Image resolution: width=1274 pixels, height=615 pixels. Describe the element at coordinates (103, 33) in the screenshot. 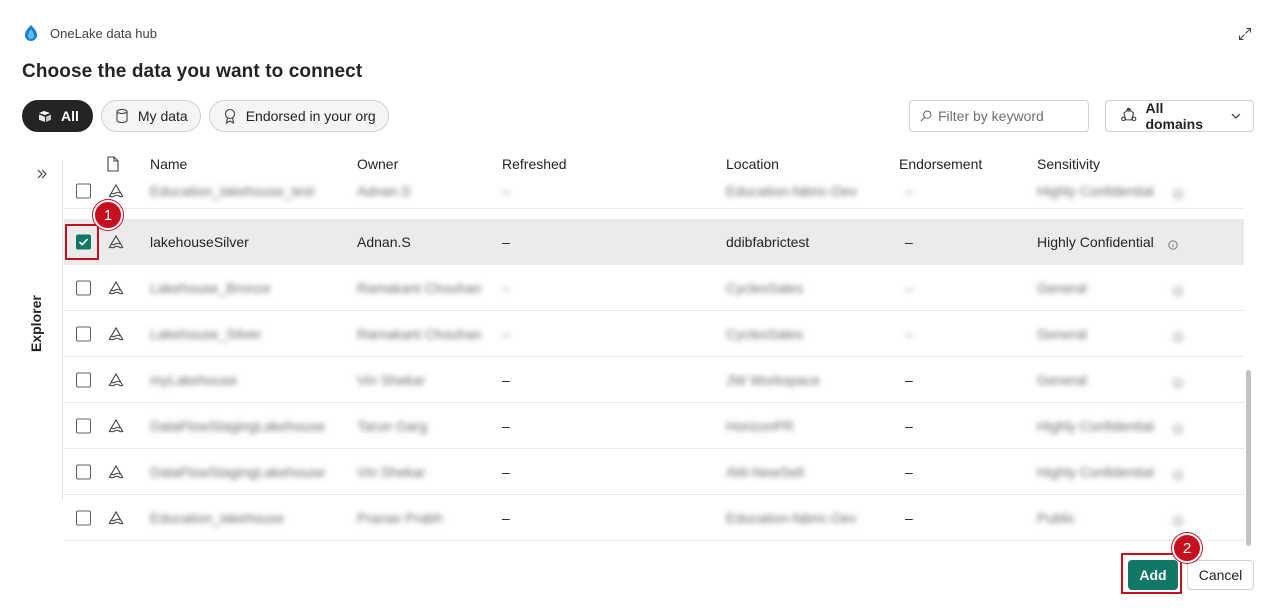

I see `app-title: OneLake data hub` at that location.